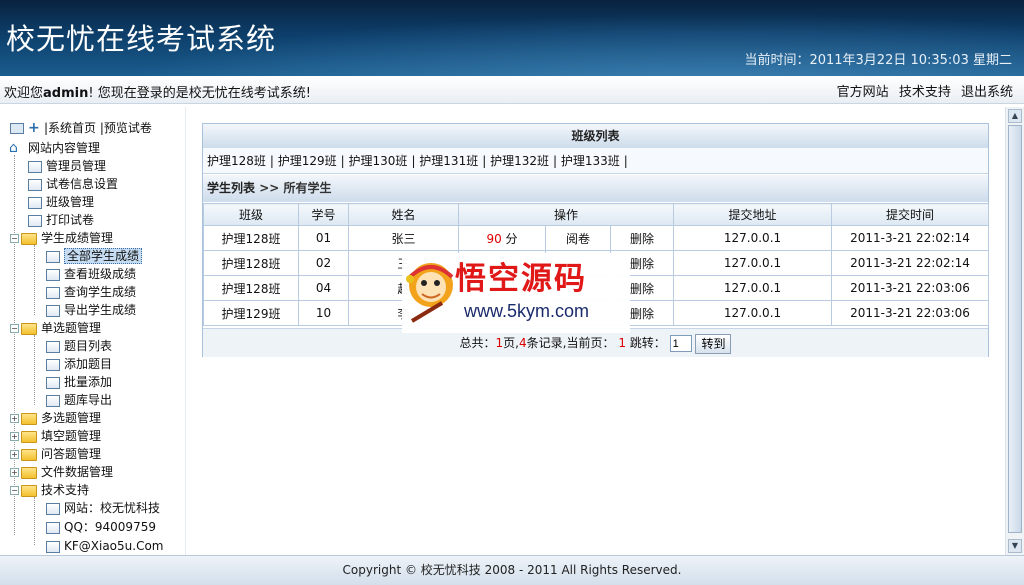 Image resolution: width=1024 pixels, height=585 pixels. Describe the element at coordinates (71, 328) in the screenshot. I see `sidebar-group-label: 单选题管理` at that location.